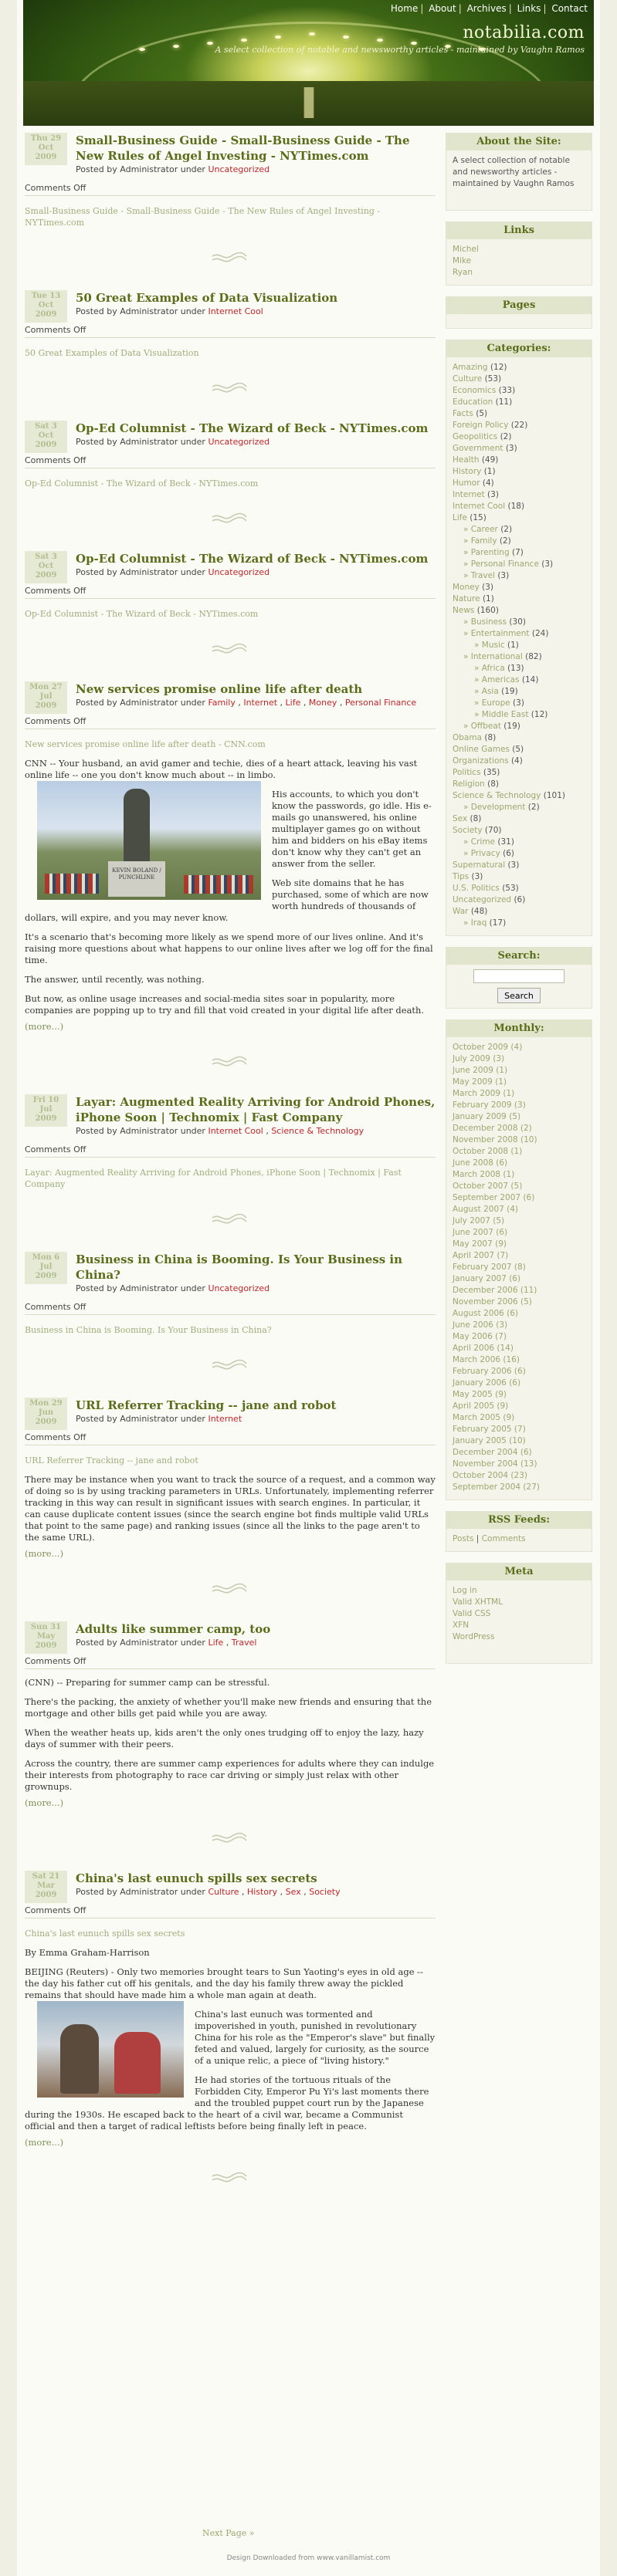 This screenshot has height=2576, width=617. Describe the element at coordinates (480, 1244) in the screenshot. I see `archive-month-link: May 2007 (9)` at that location.